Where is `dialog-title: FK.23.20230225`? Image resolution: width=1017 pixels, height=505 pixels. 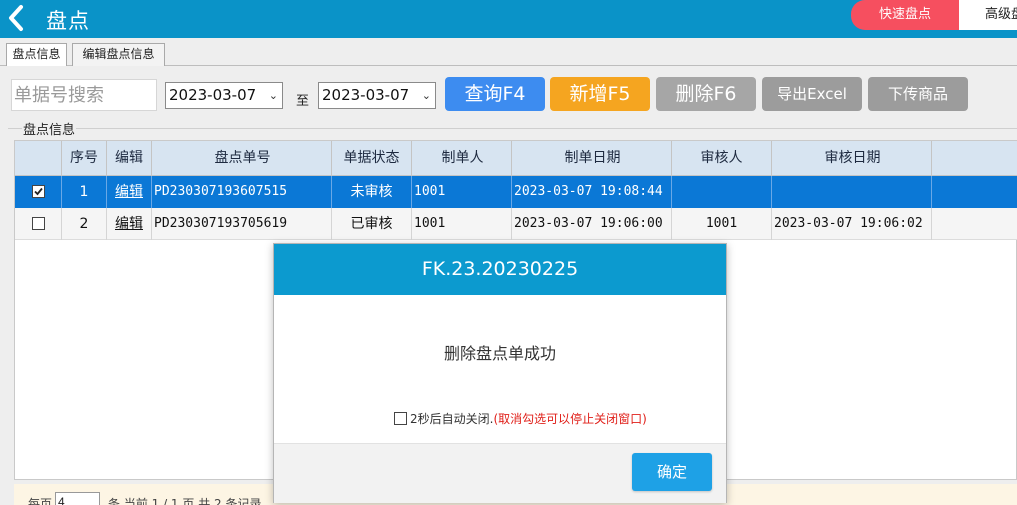 dialog-title: FK.23.20230225 is located at coordinates (500, 269).